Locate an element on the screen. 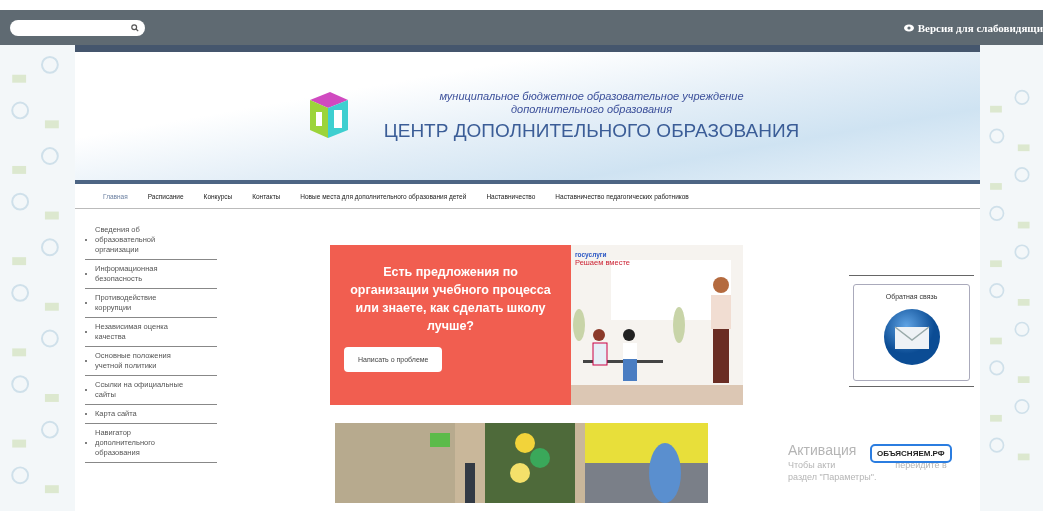 The height and width of the screenshot is (511, 1043). header-subtitle: дополнительного образования is located at coordinates (591, 109).